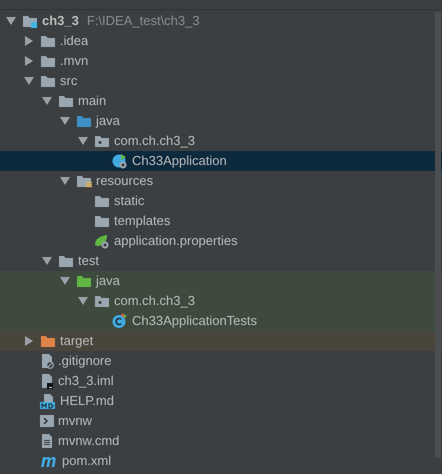 This screenshot has width=442, height=474. What do you see at coordinates (221, 61) in the screenshot?
I see `tree-item: .mvn` at bounding box center [221, 61].